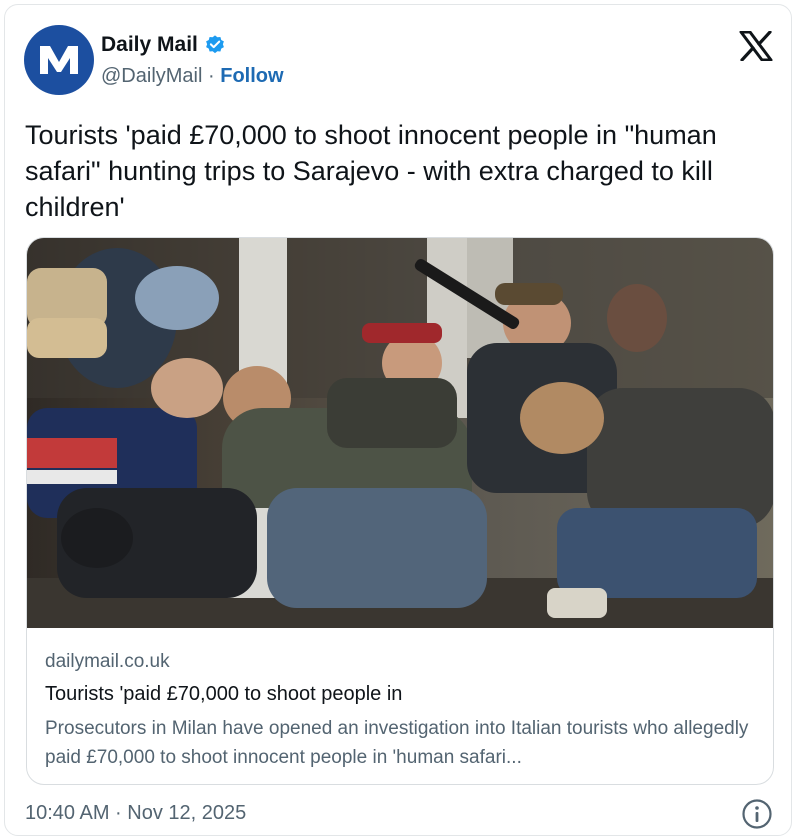  I want to click on handle-row: @DailyMail · Follow, so click(192, 76).